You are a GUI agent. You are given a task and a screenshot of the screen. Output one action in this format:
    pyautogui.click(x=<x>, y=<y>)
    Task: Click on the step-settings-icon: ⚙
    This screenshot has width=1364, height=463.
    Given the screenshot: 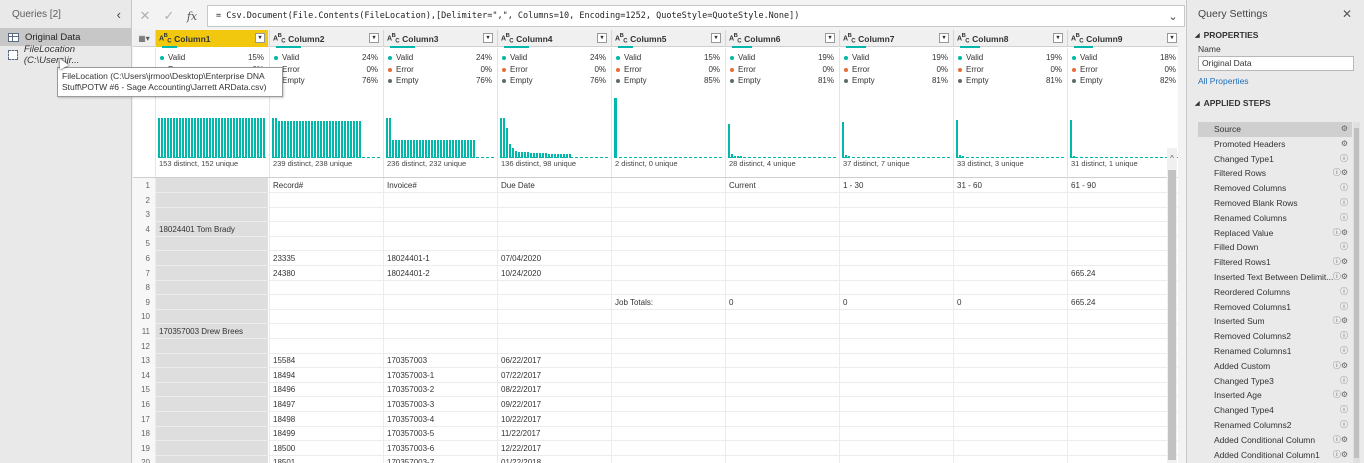 What is the action you would take?
    pyautogui.click(x=1344, y=129)
    